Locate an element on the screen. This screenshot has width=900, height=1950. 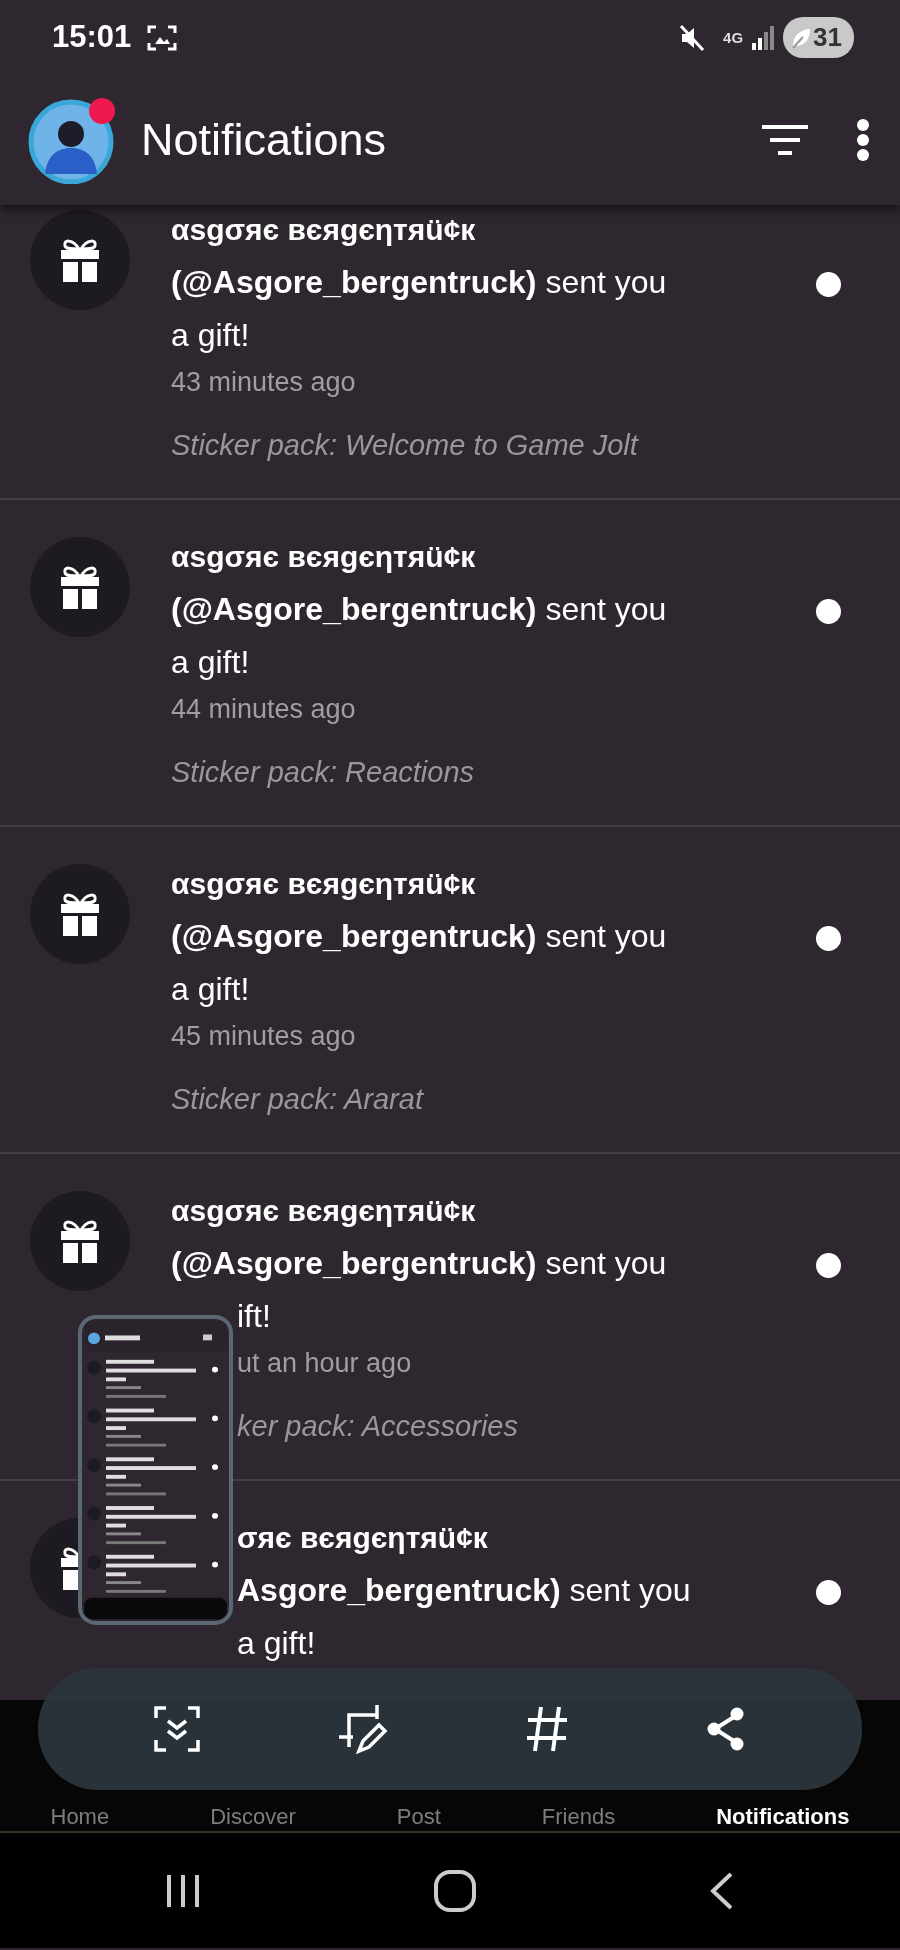
timestamp: 43 minutes ago is located at coordinates (263, 382).